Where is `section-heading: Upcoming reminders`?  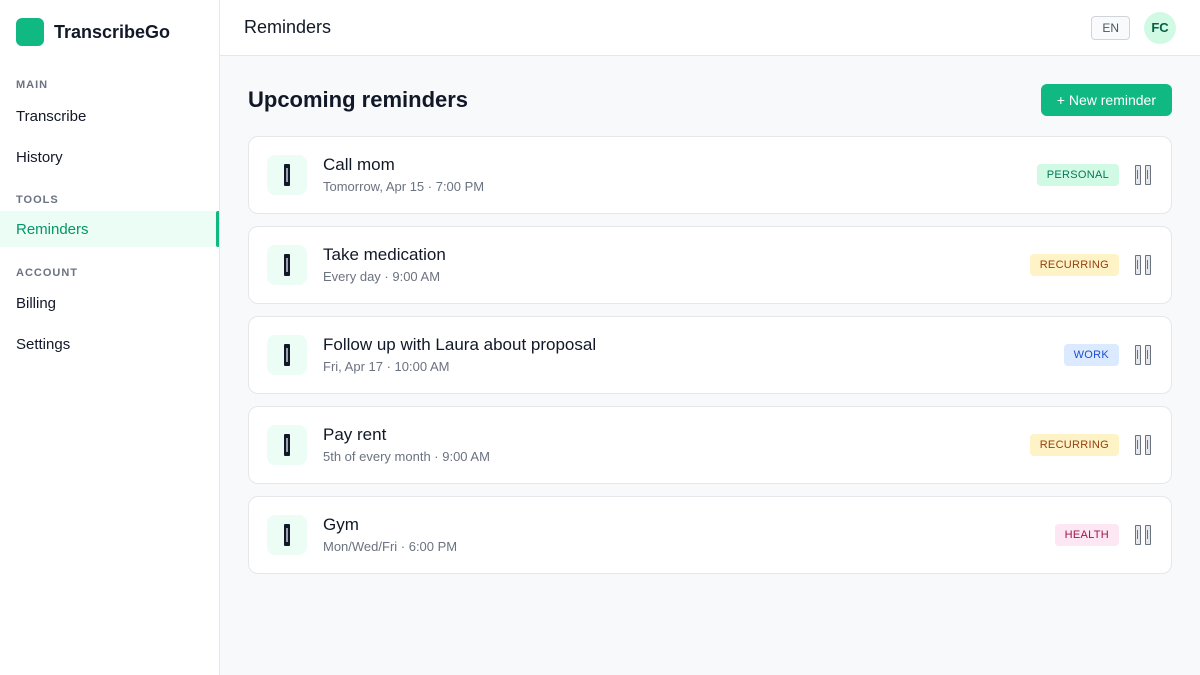 section-heading: Upcoming reminders is located at coordinates (358, 99).